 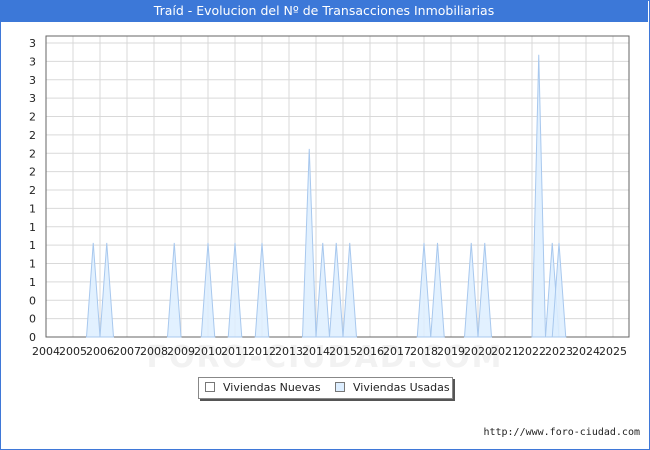 What do you see at coordinates (46, 351) in the screenshot?
I see `x-tick-label: 2004` at bounding box center [46, 351].